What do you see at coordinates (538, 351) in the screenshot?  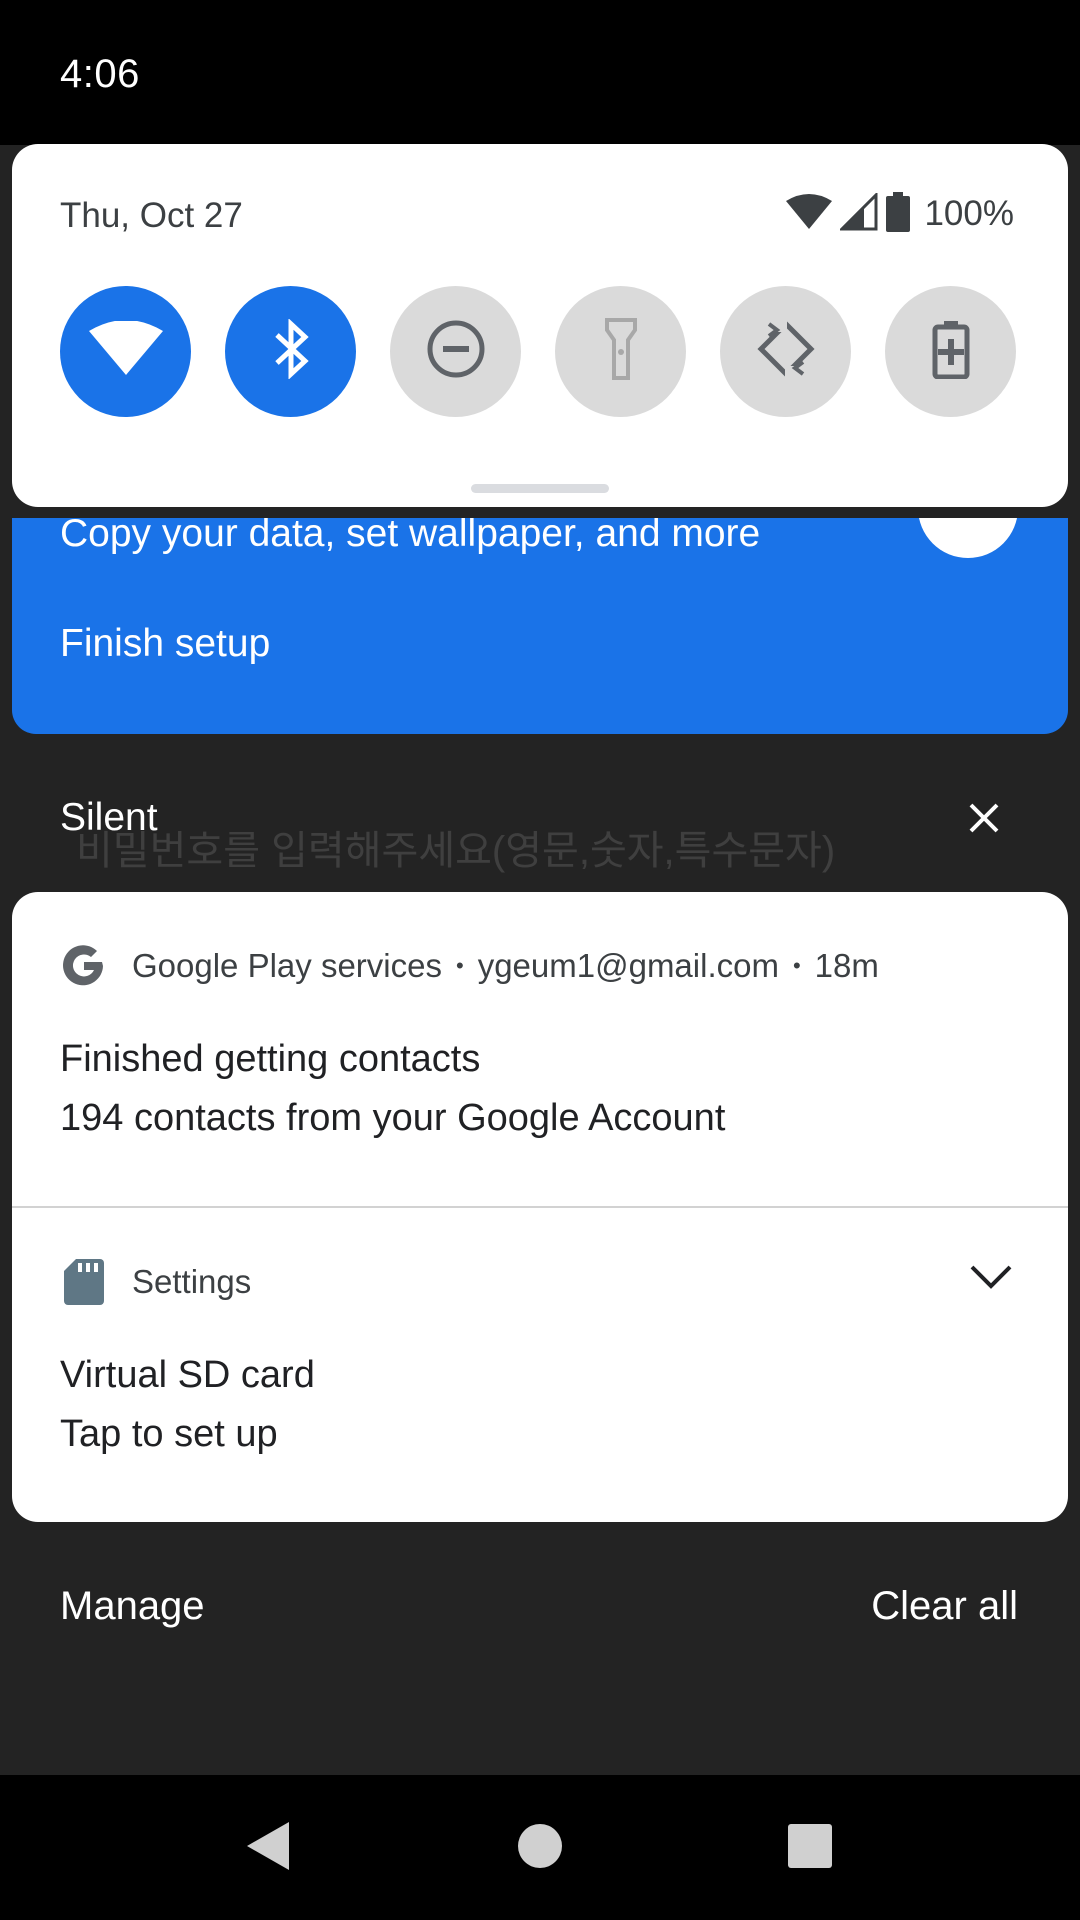 I see `quick-settings-tiles` at bounding box center [538, 351].